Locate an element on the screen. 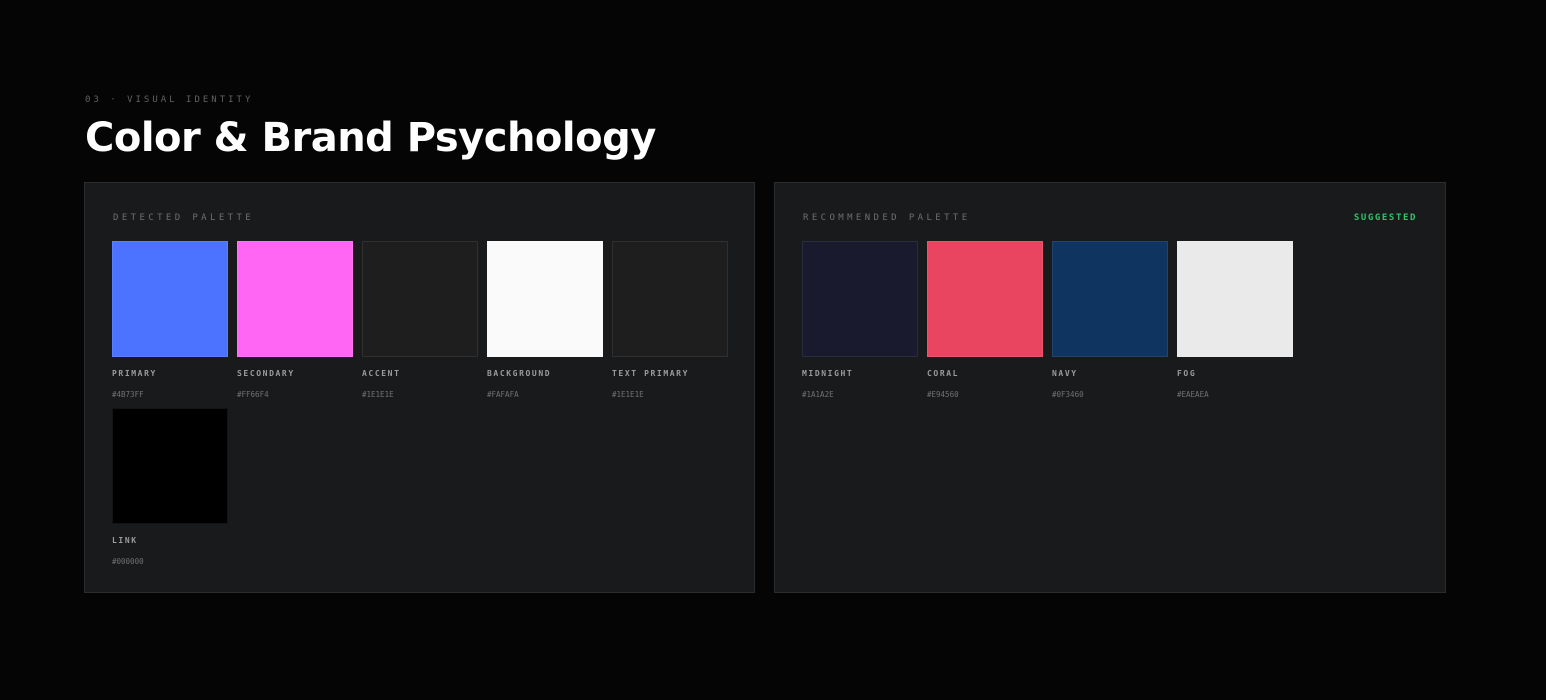 The width and height of the screenshot is (1546, 700). swatch-name: TEXT PRIMARY is located at coordinates (650, 373).